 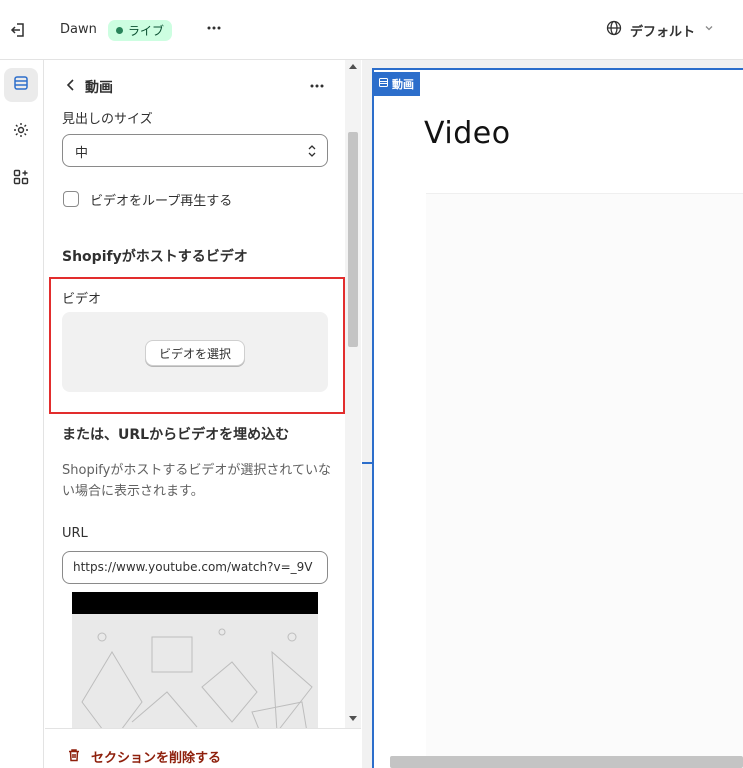 What do you see at coordinates (312, 153) in the screenshot?
I see `select-arrows-icon` at bounding box center [312, 153].